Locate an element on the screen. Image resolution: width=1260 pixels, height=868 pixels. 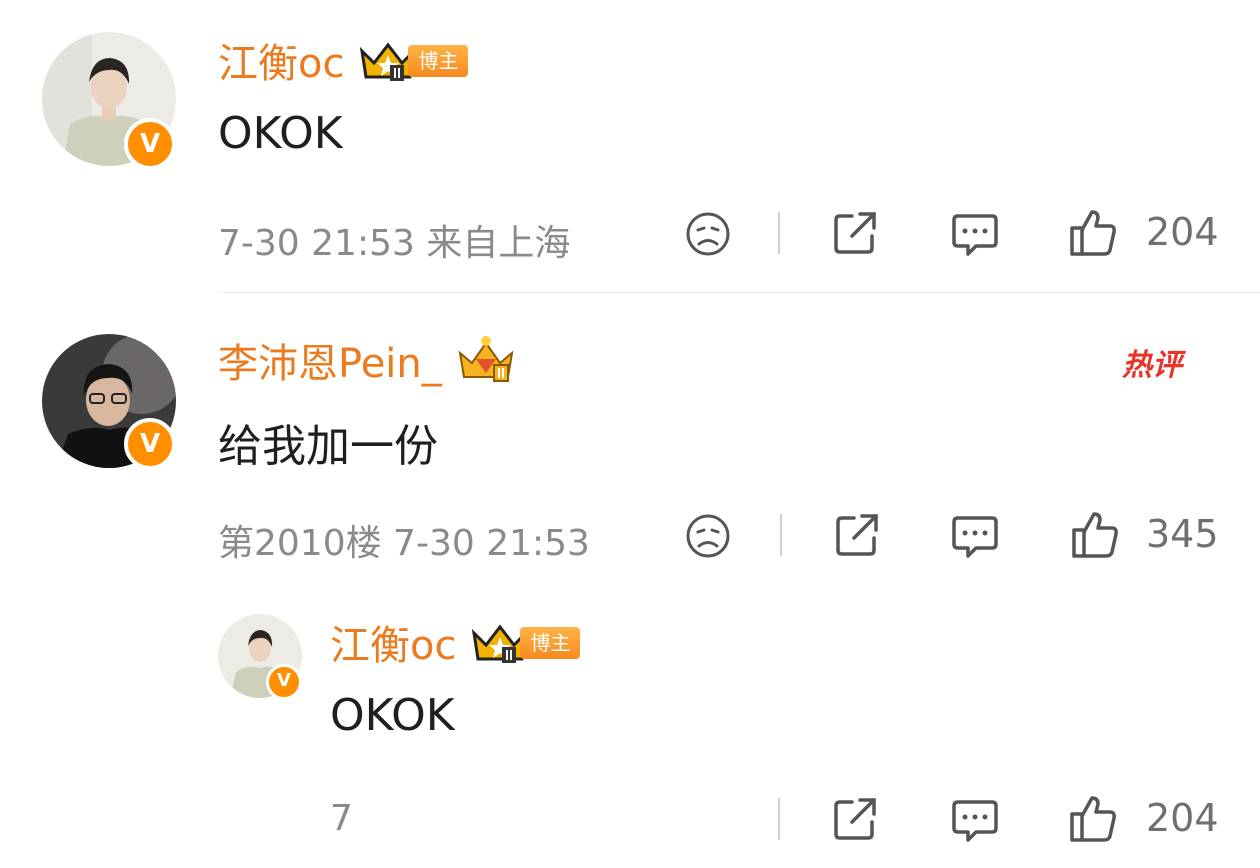
crown-badge-icon is located at coordinates (486, 360).